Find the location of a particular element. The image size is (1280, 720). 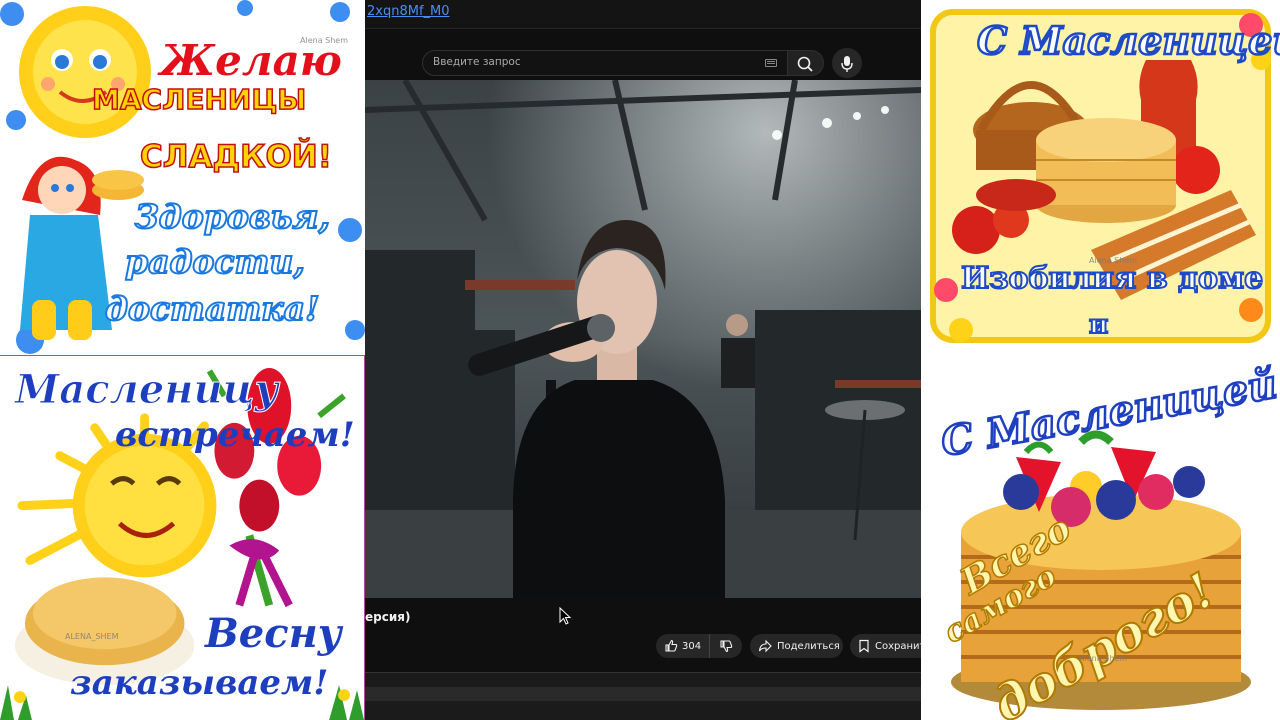

card-watermark: ALENA_SHEM is located at coordinates (92, 636).